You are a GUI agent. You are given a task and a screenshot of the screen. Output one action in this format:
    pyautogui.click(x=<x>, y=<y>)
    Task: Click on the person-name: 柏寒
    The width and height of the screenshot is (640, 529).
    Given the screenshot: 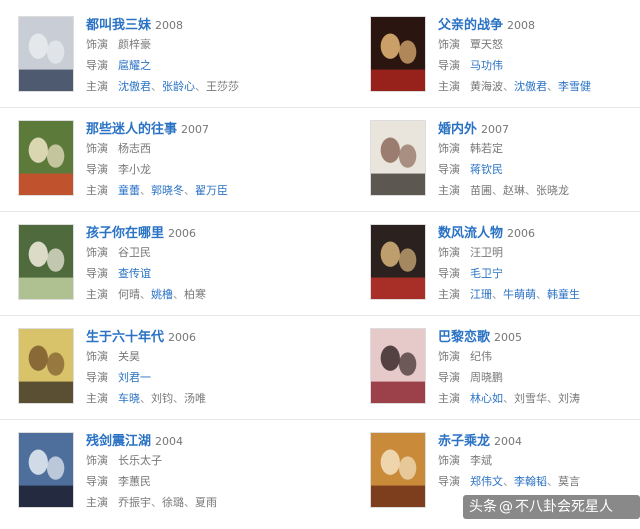 What is the action you would take?
    pyautogui.click(x=195, y=294)
    